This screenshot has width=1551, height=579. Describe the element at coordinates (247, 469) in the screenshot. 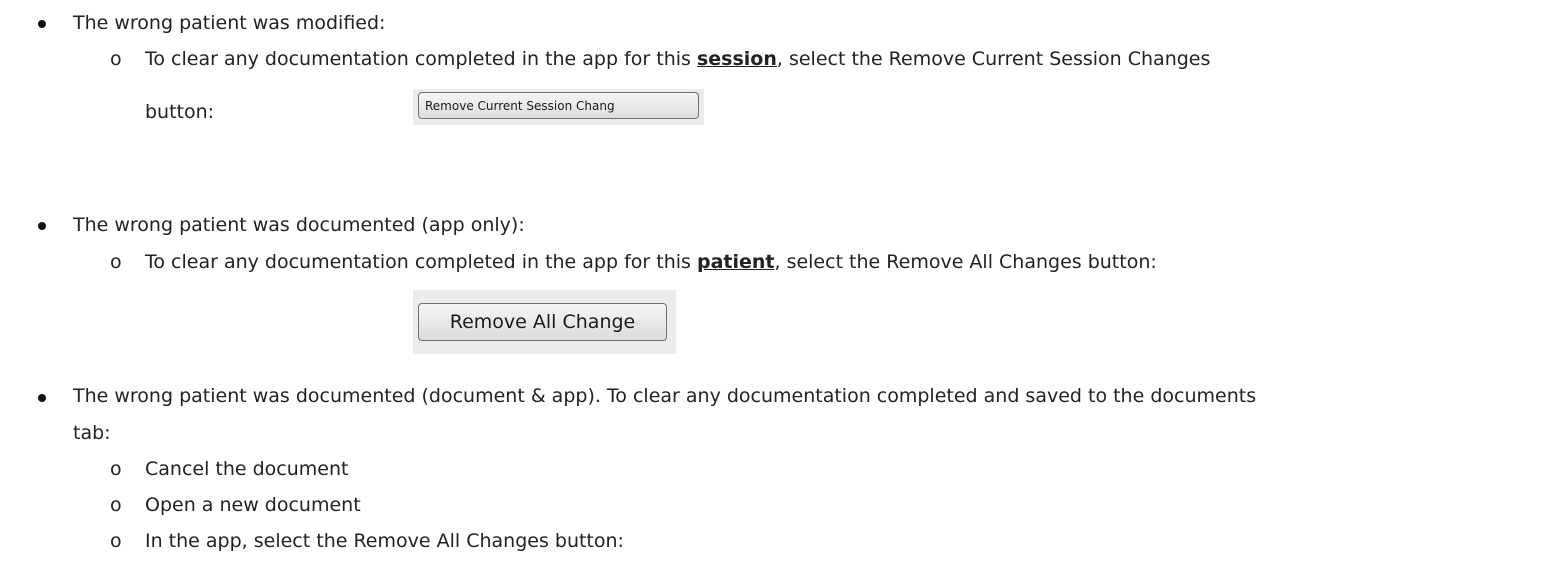

I see `step-cancel-document: Cancel the document` at that location.